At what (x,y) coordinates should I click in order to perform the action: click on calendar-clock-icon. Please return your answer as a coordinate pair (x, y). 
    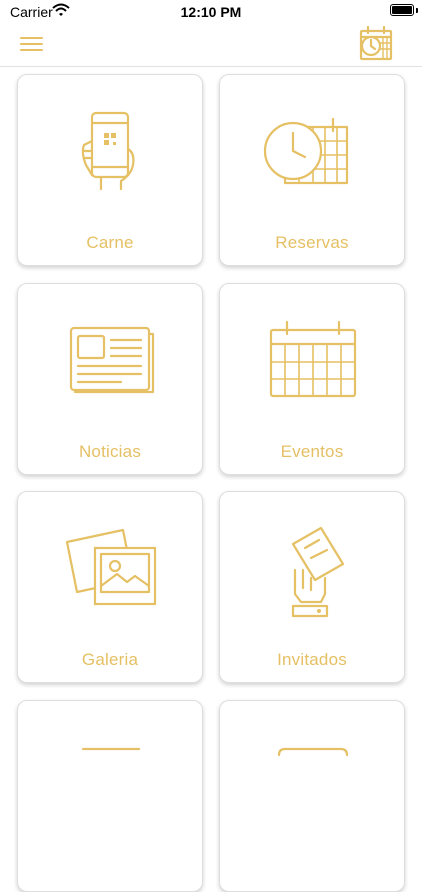
    Looking at the image, I should click on (376, 44).